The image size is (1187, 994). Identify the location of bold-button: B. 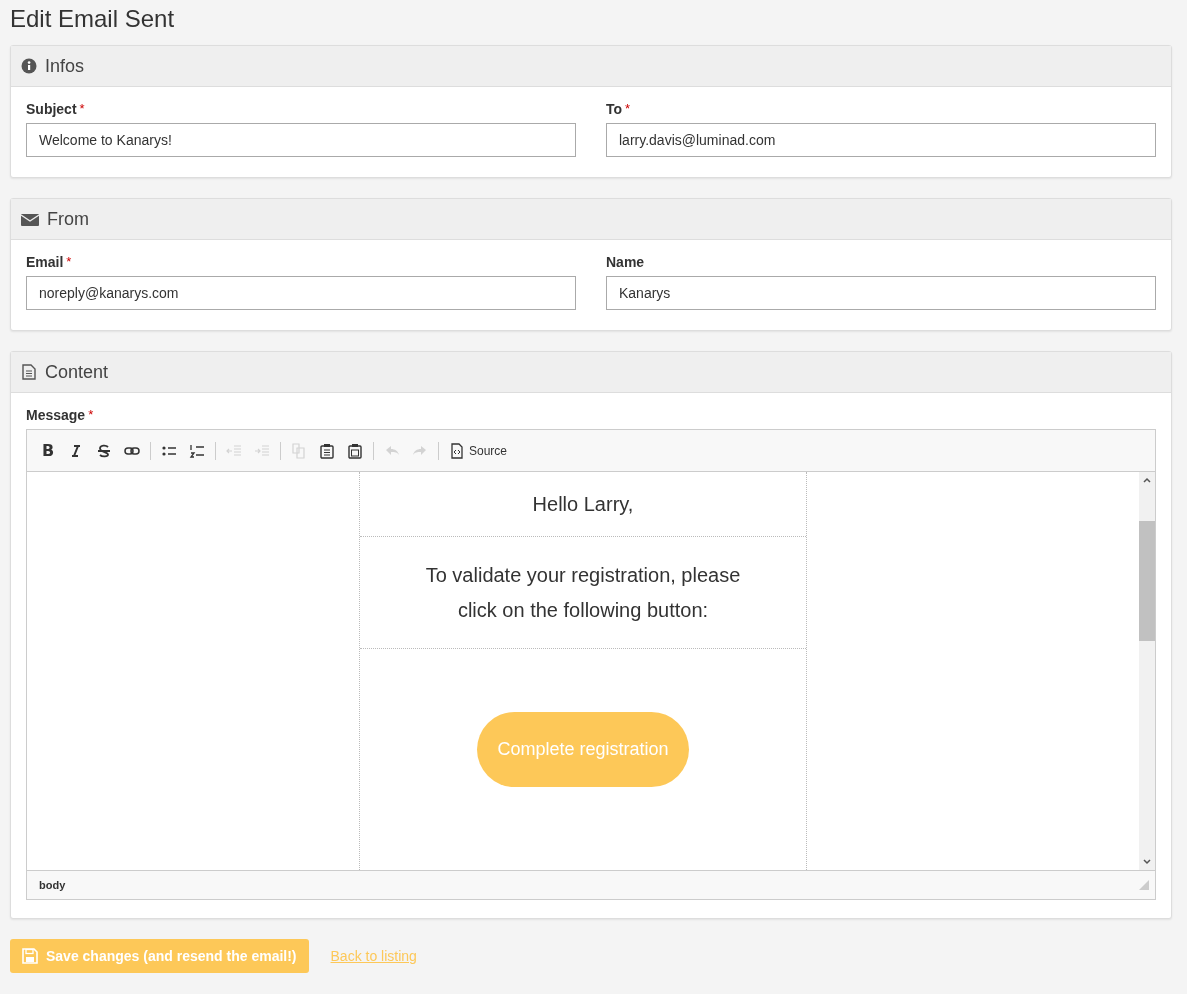
(48, 450).